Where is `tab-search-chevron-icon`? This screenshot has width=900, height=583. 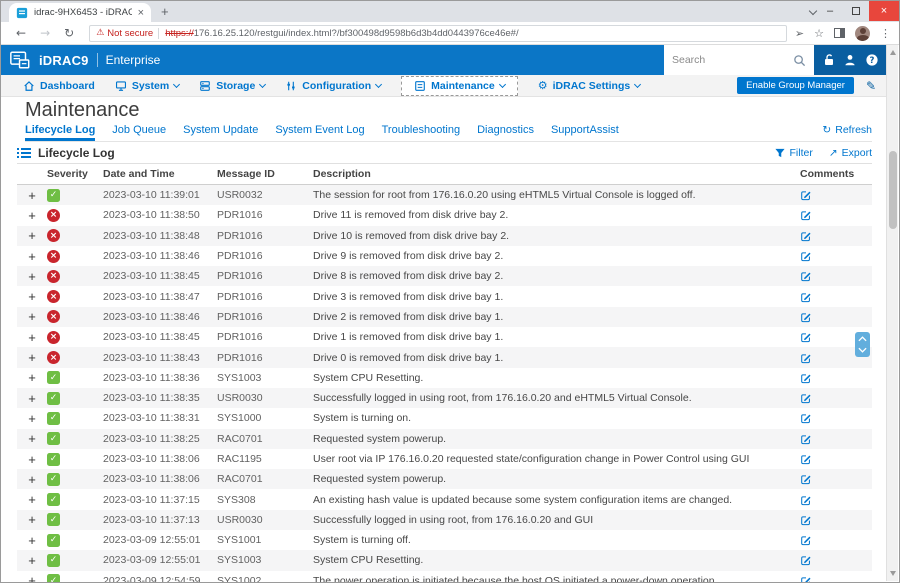 tab-search-chevron-icon is located at coordinates (813, 11).